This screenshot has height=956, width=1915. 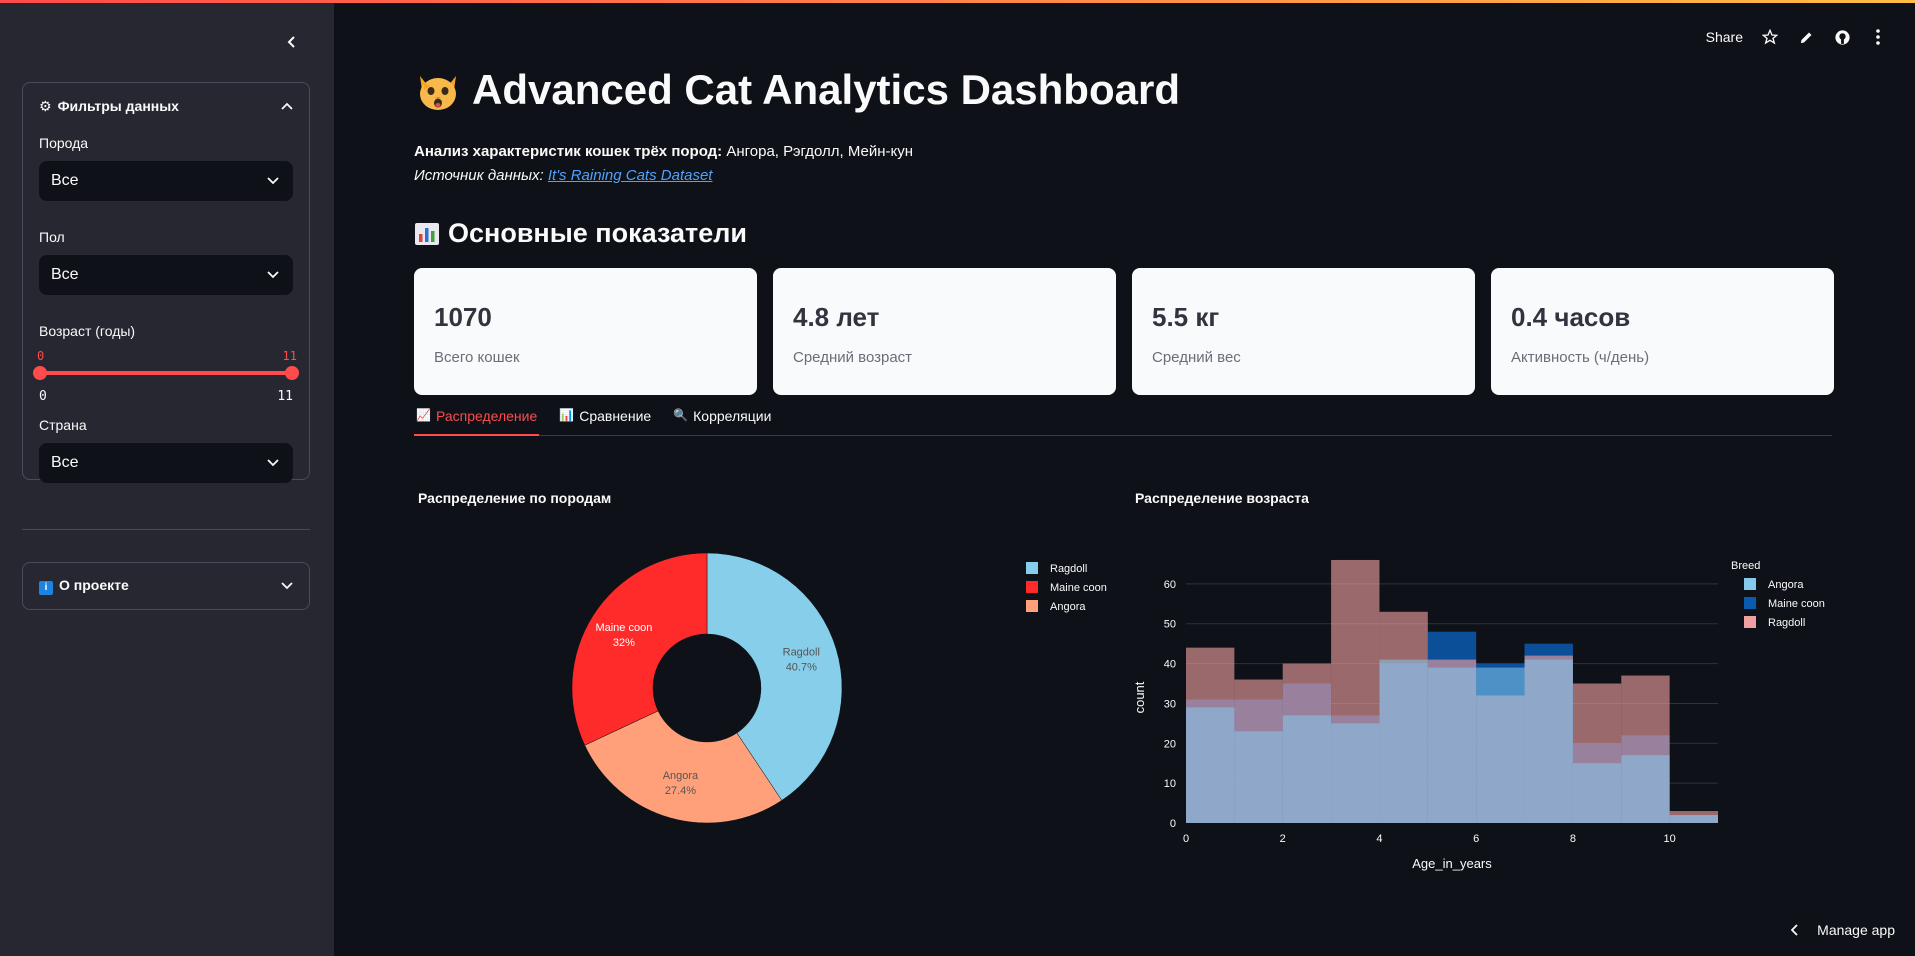 What do you see at coordinates (118, 106) in the screenshot?
I see `filters-title: Фильтры данных` at bounding box center [118, 106].